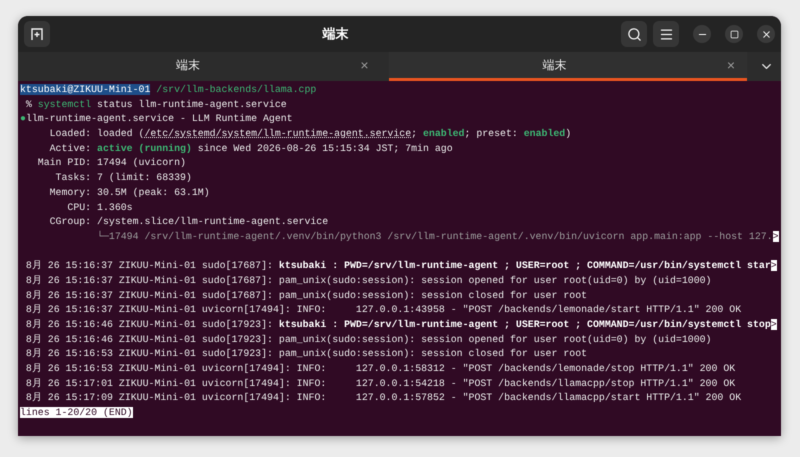 Image resolution: width=800 pixels, height=457 pixels. Describe the element at coordinates (129, 193) in the screenshot. I see `terminal-line: Memory: 30.5M (peak: 63.1M)` at that location.